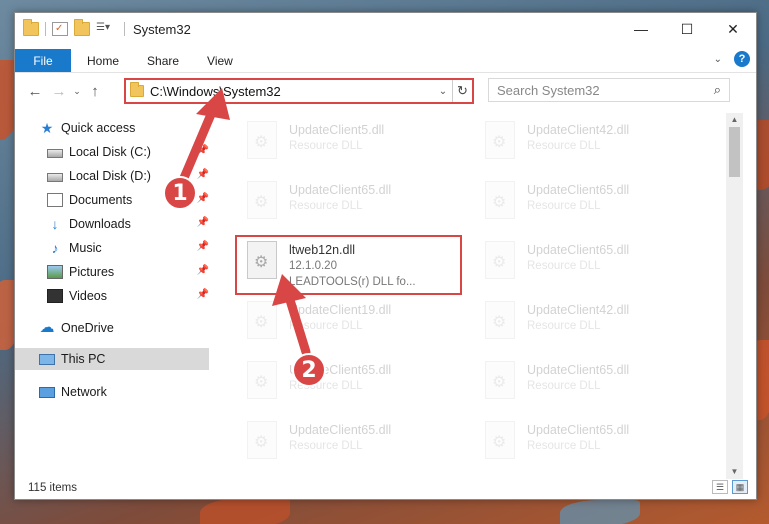 Image resolution: width=769 pixels, height=524 pixels. What do you see at coordinates (55, 200) in the screenshot?
I see `documents-icon` at bounding box center [55, 200].